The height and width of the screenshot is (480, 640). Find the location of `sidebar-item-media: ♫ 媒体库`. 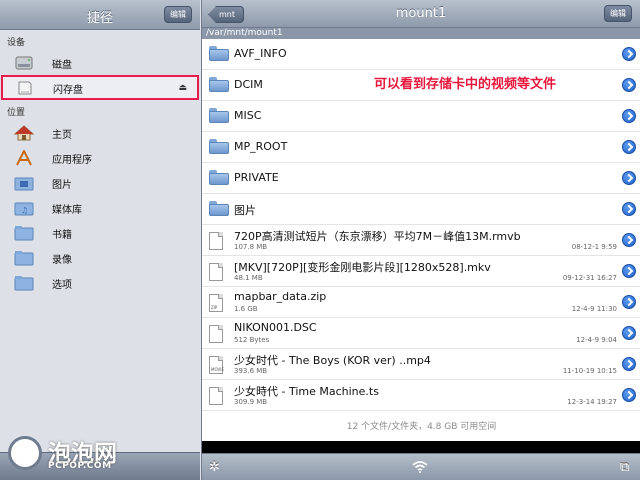

sidebar-item-media: ♫ 媒体库 is located at coordinates (100, 207).